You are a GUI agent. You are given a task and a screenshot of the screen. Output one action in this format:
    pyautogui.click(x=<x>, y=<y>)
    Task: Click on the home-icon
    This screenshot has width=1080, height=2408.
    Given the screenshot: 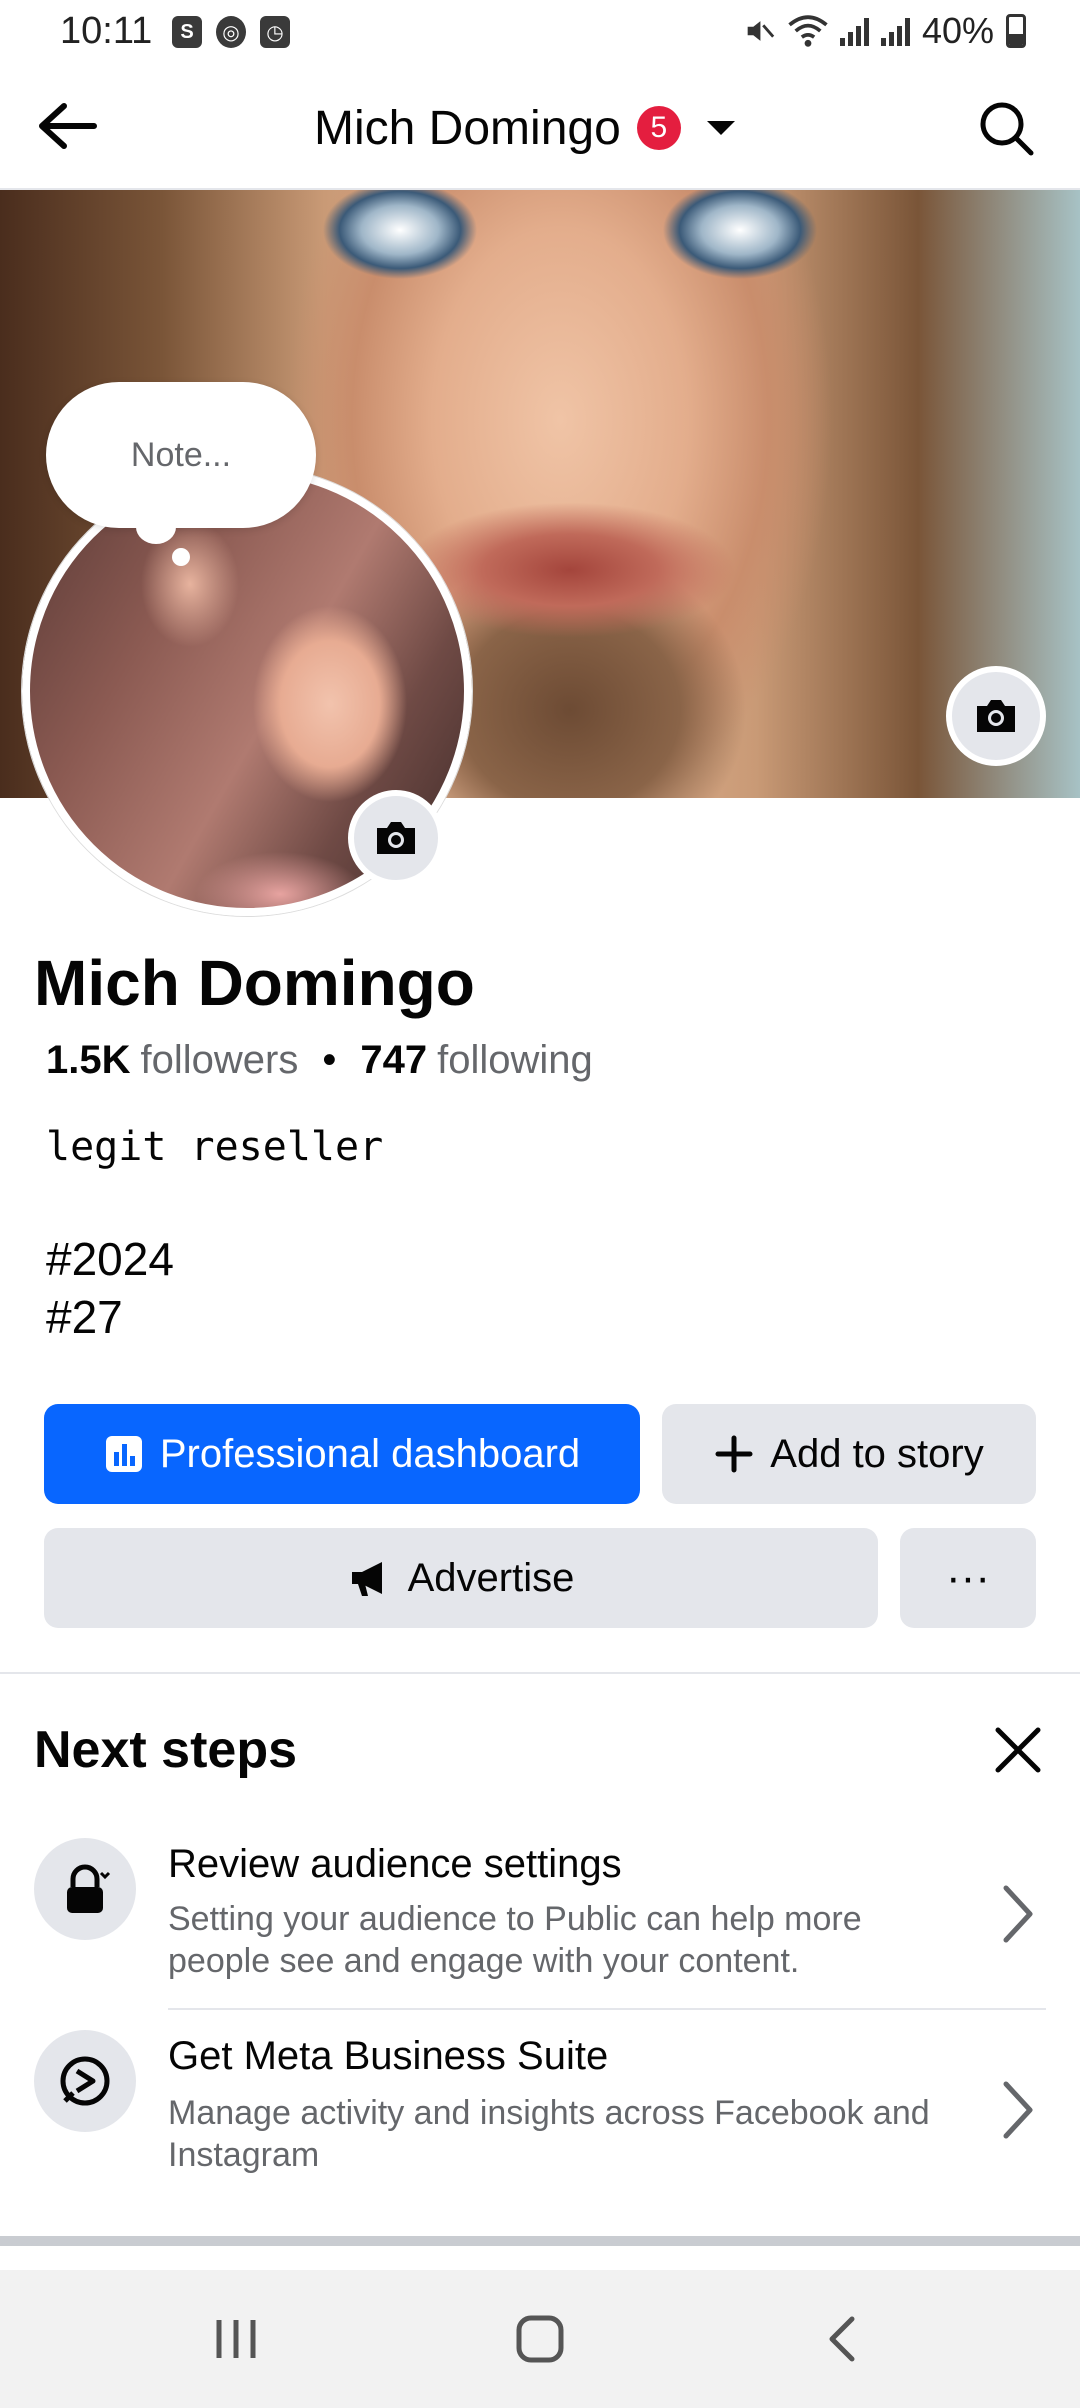 What is the action you would take?
    pyautogui.click(x=540, y=2339)
    